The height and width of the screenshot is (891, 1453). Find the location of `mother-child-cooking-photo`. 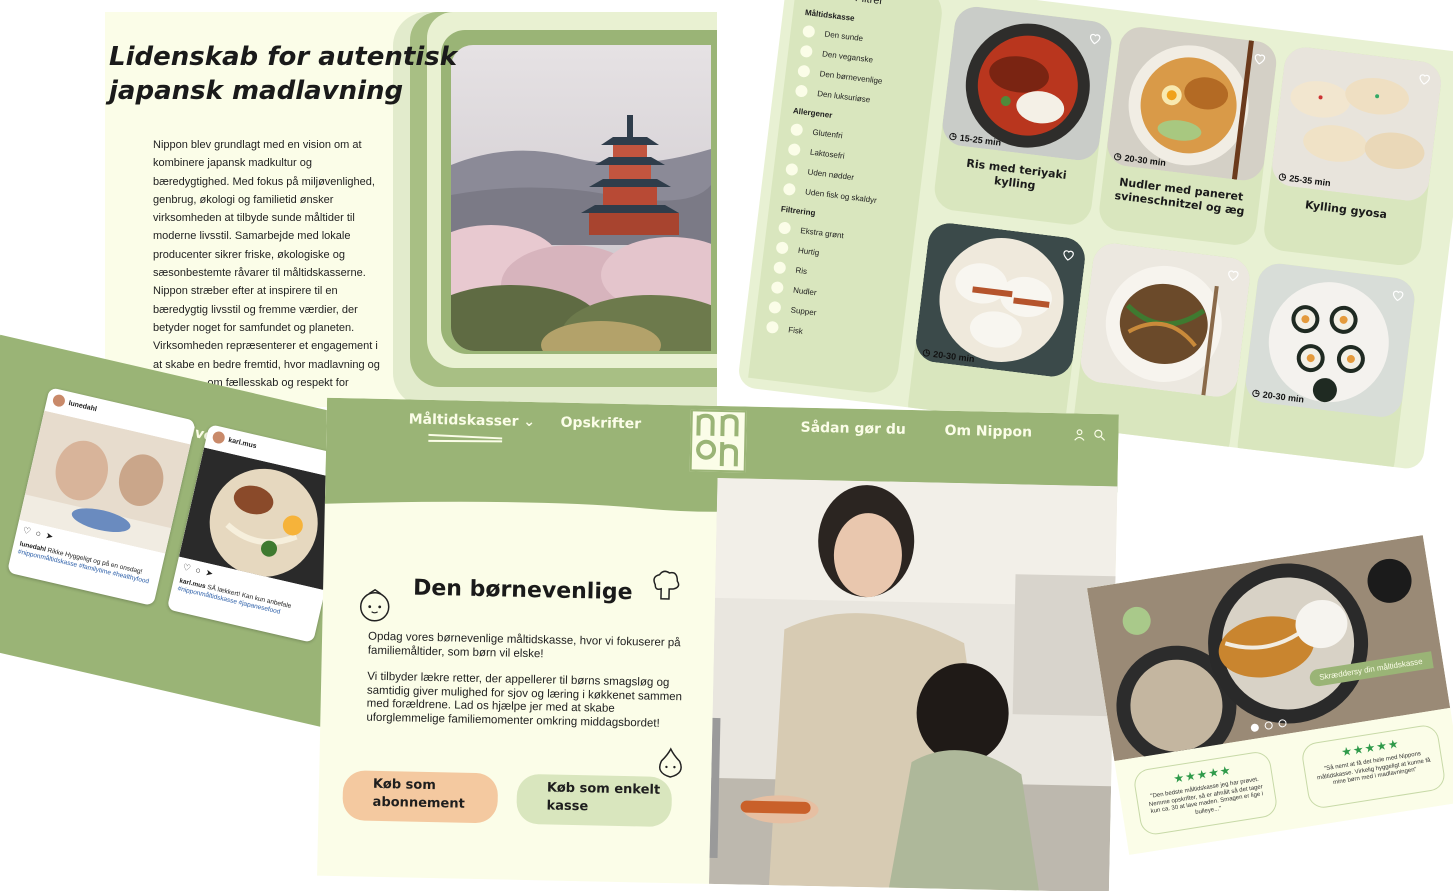

mother-child-cooking-photo is located at coordinates (913, 684).